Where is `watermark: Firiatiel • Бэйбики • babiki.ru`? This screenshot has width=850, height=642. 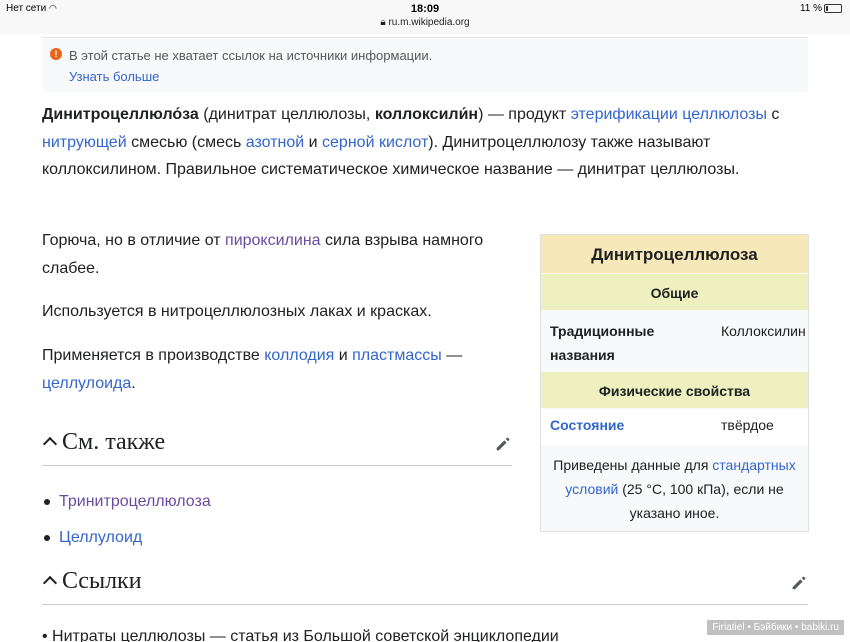
watermark: Firiatiel • Бэйбики • babiki.ru is located at coordinates (775, 627).